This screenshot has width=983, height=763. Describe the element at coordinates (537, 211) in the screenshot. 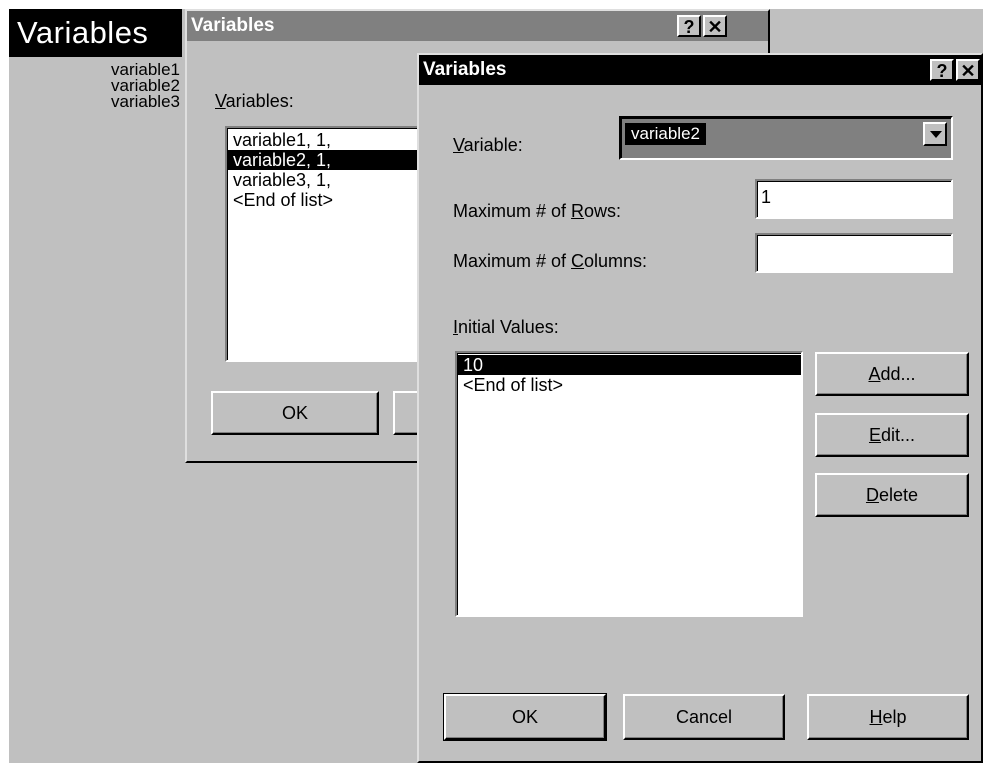

I see `max-rows-label: Maximum # of Rows:` at that location.